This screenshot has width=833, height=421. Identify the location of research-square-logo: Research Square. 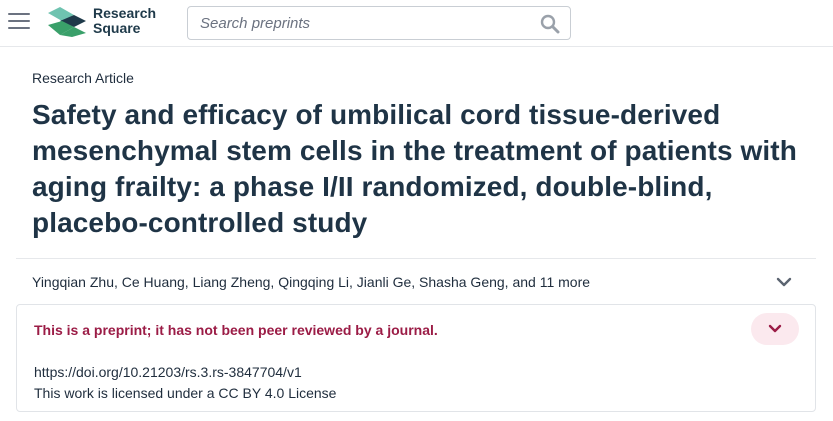
(108, 22).